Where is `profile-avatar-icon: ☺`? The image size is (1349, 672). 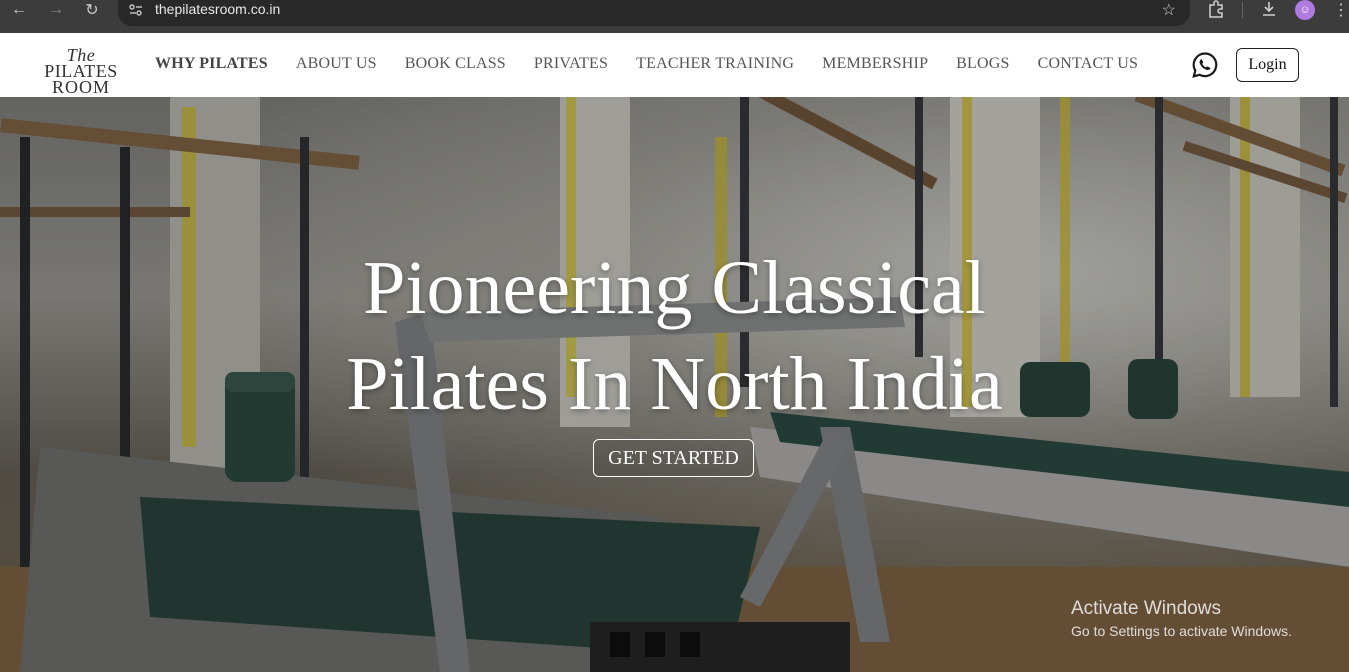 profile-avatar-icon: ☺ is located at coordinates (1305, 10).